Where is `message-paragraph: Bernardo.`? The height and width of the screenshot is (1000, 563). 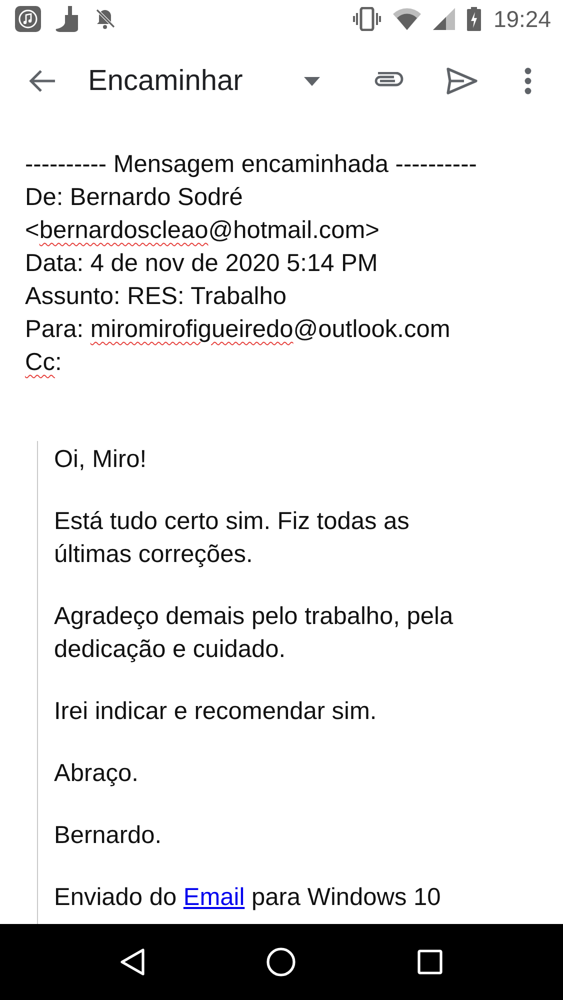 message-paragraph: Bernardo. is located at coordinates (108, 836).